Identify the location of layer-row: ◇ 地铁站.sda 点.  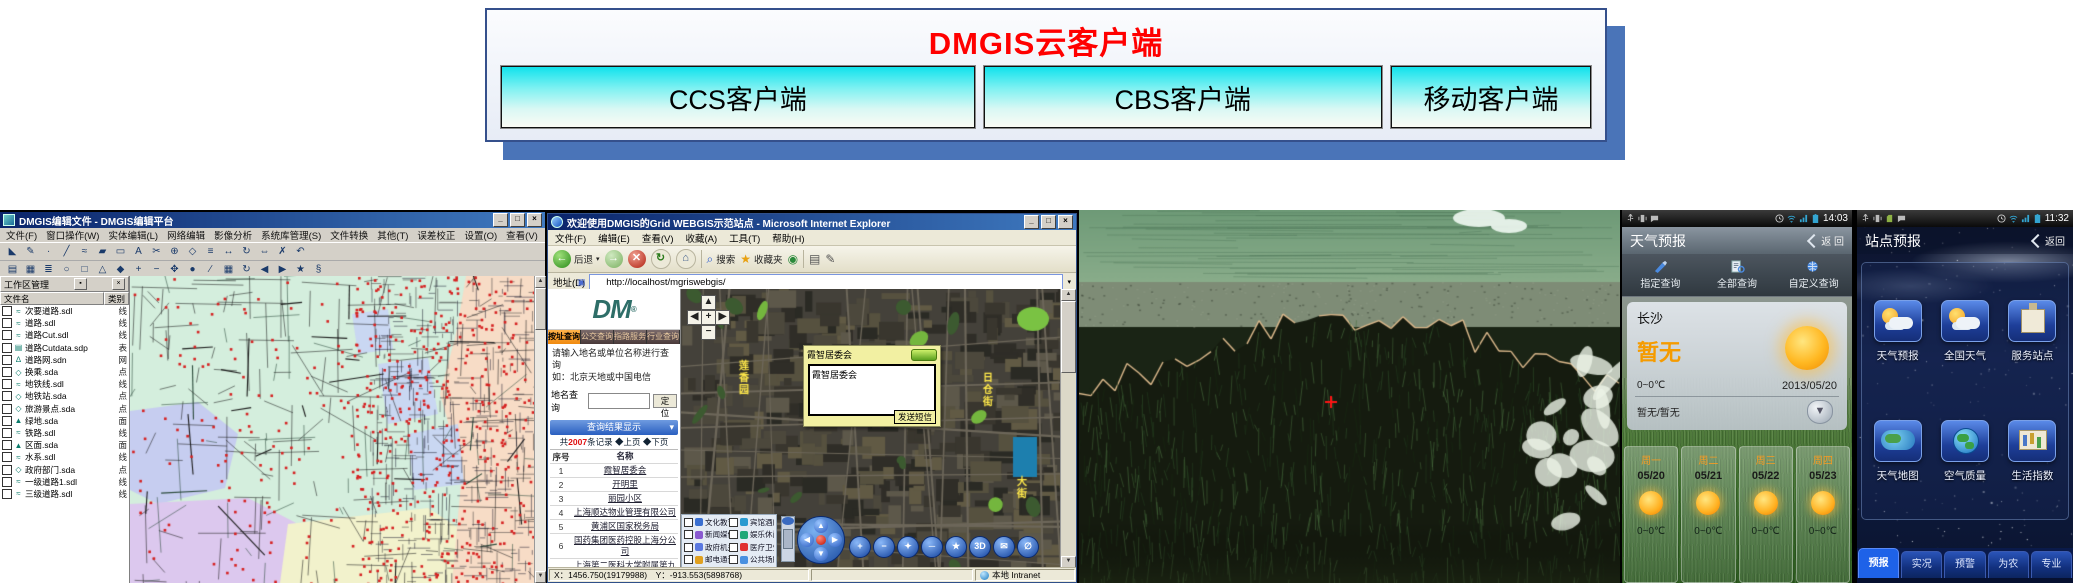
(64, 396).